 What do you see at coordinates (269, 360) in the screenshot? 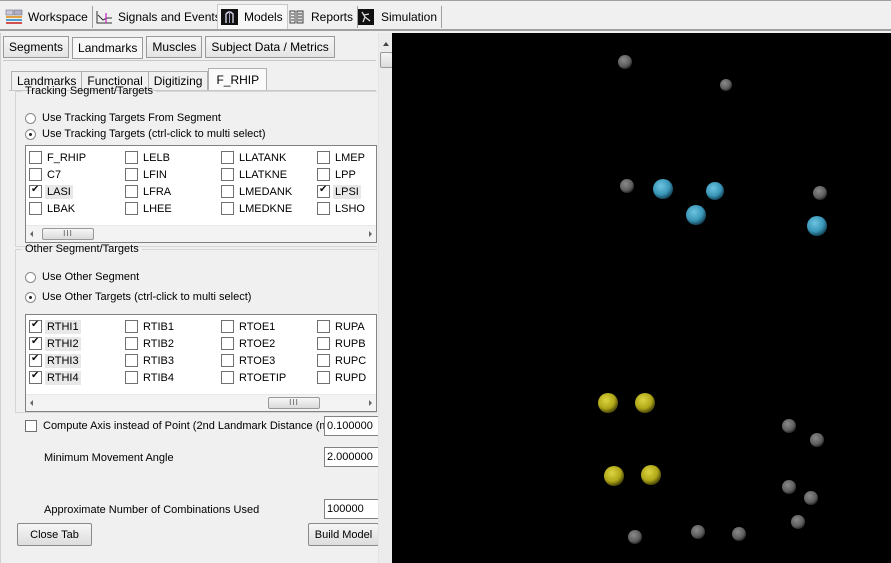
I see `target-list-item: RTOE3` at bounding box center [269, 360].